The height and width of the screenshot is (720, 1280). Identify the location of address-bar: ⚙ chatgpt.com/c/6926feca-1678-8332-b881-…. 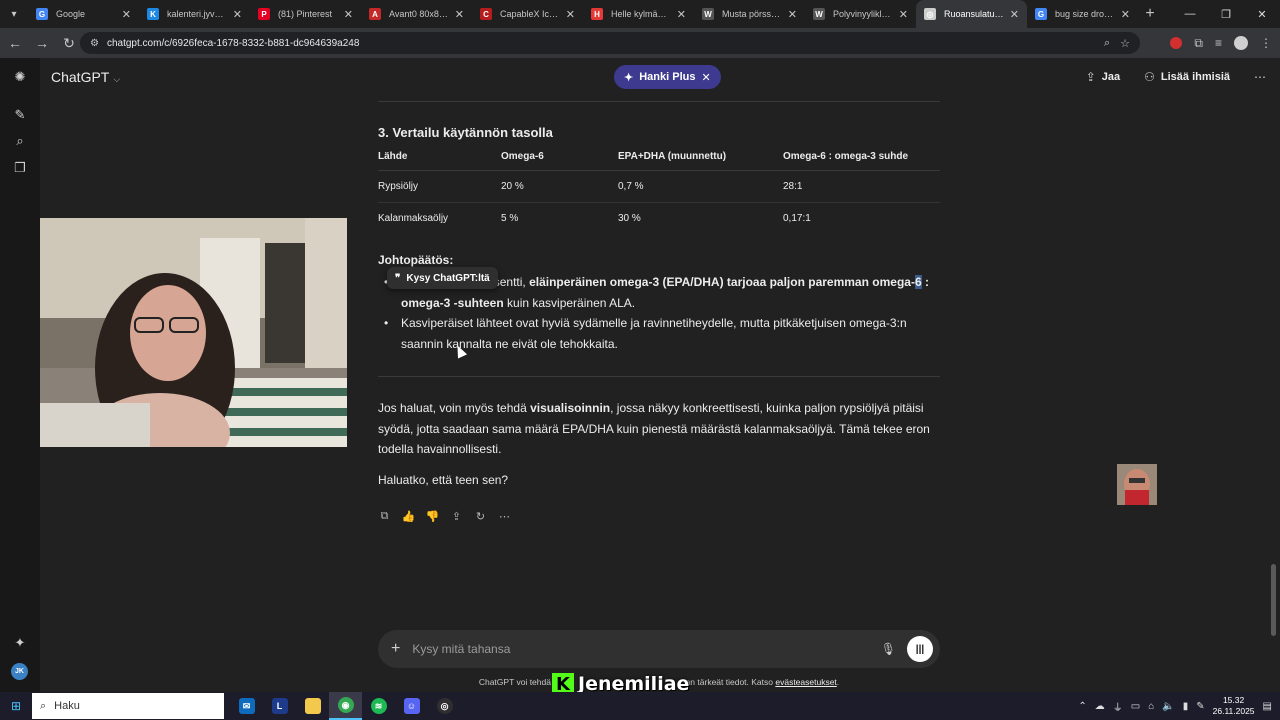
(610, 43).